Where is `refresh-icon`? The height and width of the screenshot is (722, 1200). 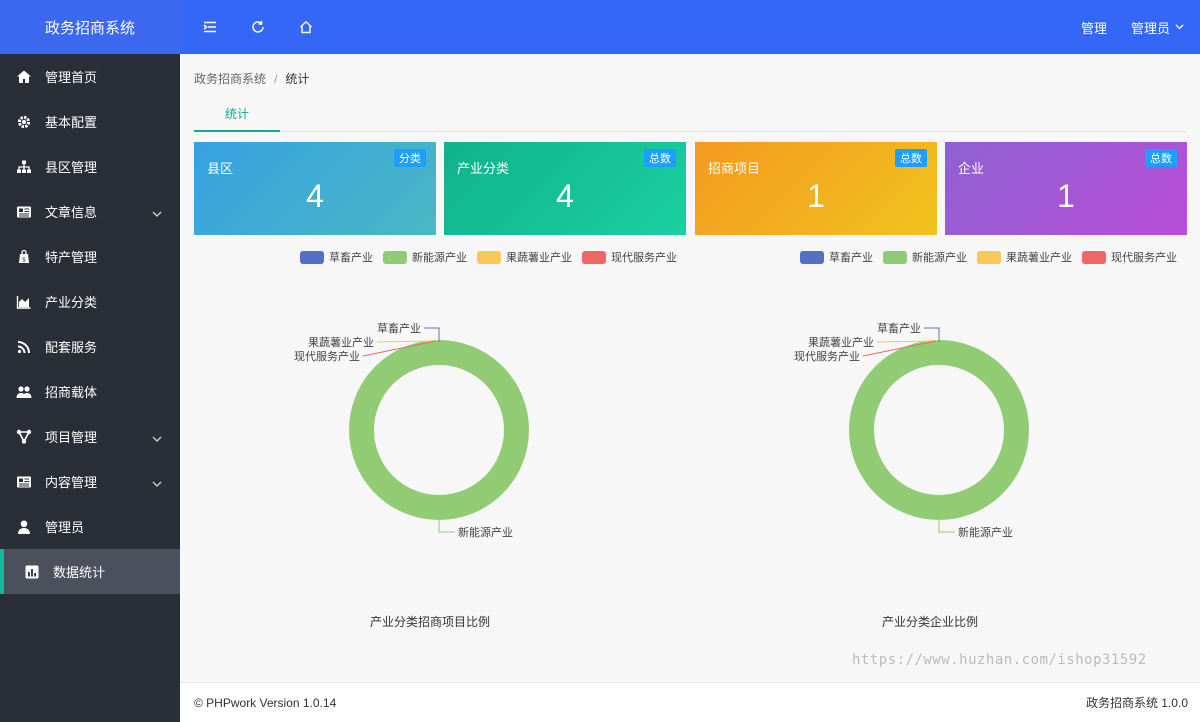
refresh-icon is located at coordinates (258, 27).